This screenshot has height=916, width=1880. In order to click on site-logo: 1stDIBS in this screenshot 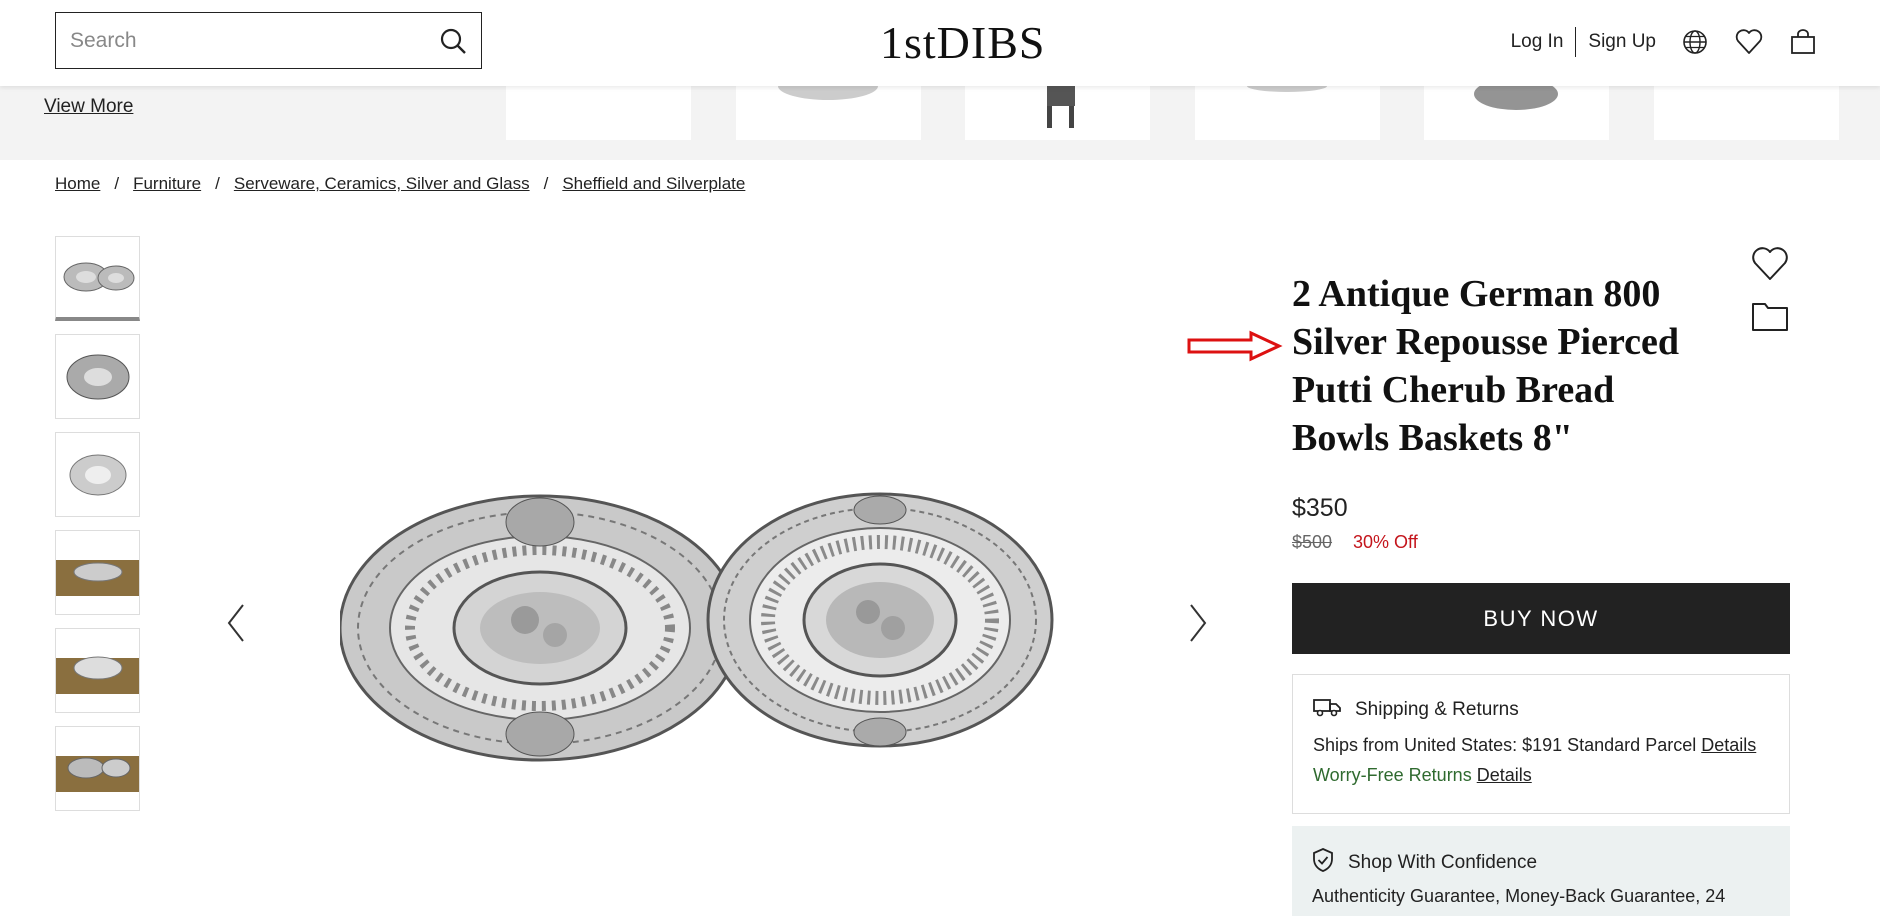, I will do `click(962, 42)`.